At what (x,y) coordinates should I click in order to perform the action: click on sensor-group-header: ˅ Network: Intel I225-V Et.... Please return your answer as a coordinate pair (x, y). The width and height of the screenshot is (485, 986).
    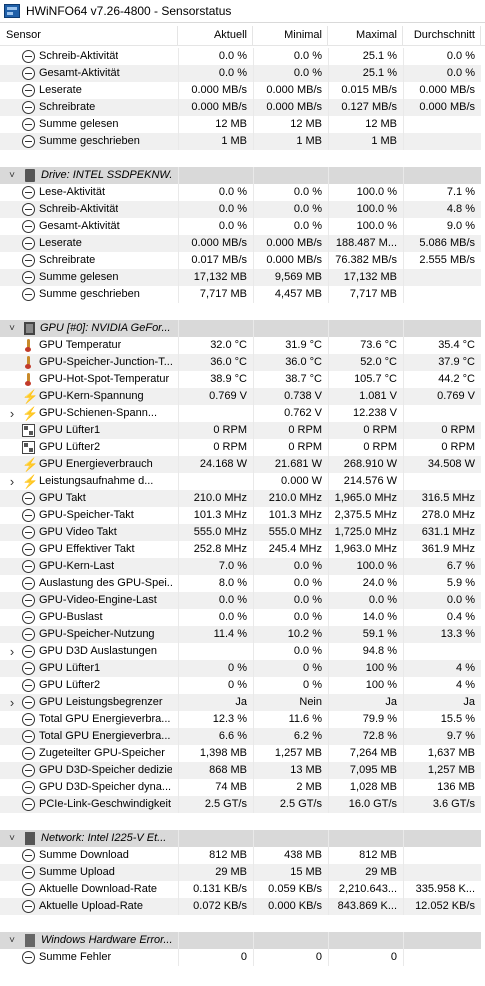
    Looking at the image, I should click on (240, 838).